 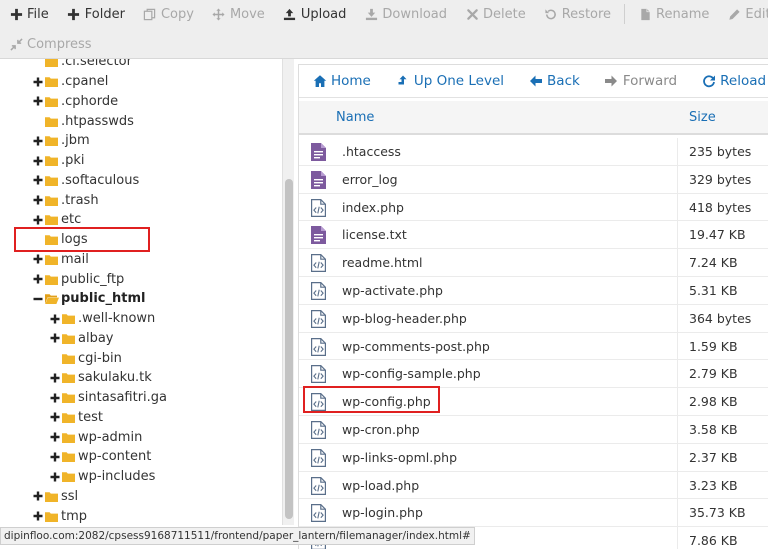 What do you see at coordinates (29, 14) in the screenshot?
I see `toolbar-file-button: File` at bounding box center [29, 14].